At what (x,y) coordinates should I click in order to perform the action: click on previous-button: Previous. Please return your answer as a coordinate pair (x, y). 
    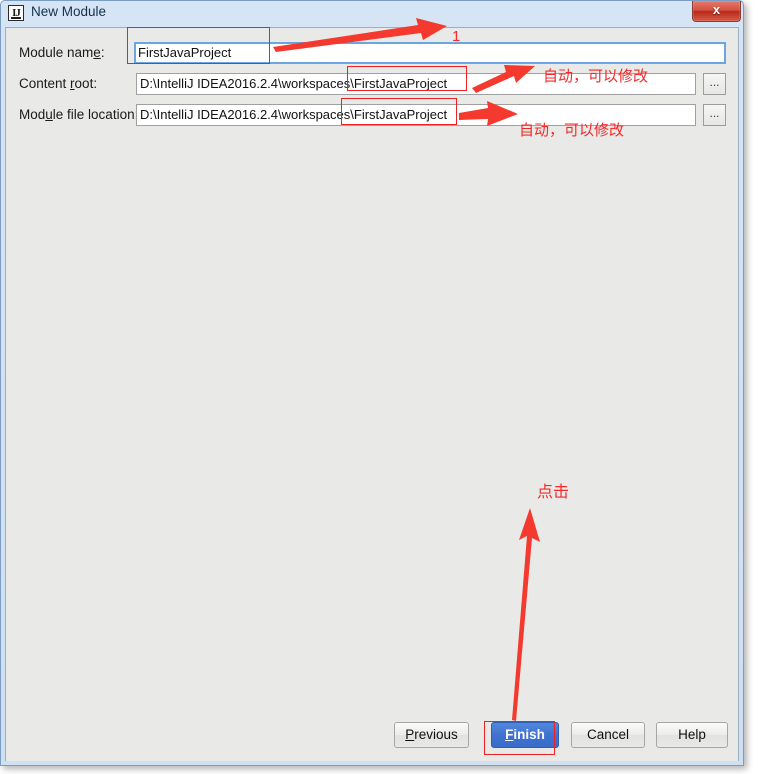
    Looking at the image, I should click on (431, 735).